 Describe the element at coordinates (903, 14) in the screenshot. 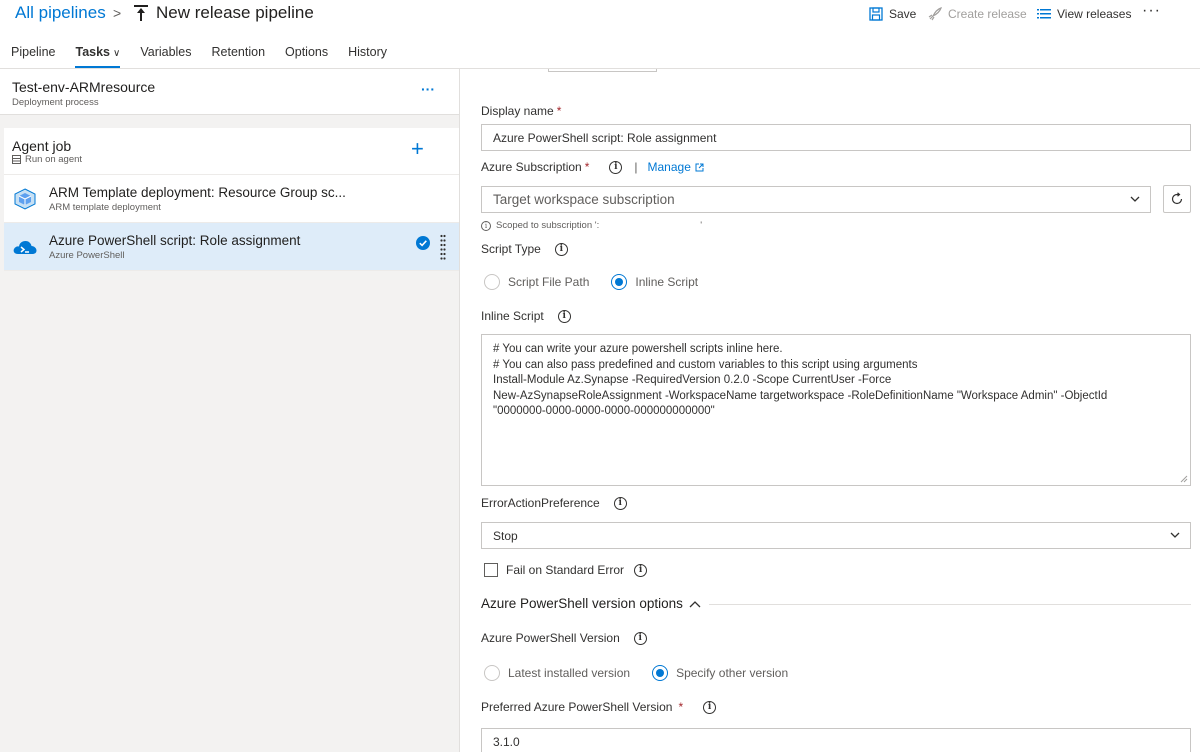

I see `save-label: Save` at that location.